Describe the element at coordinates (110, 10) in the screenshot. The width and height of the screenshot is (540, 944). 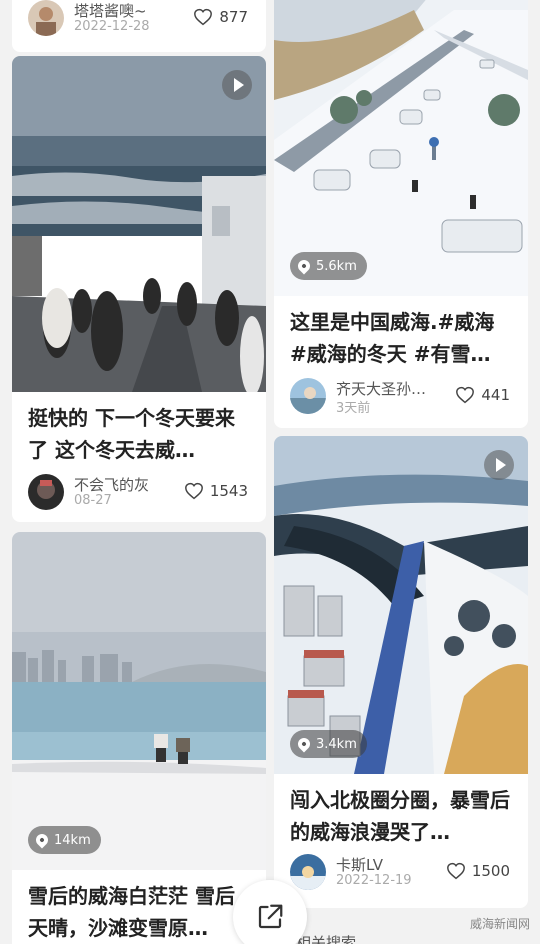
I see `author-name: 塔塔酱噢~` at that location.